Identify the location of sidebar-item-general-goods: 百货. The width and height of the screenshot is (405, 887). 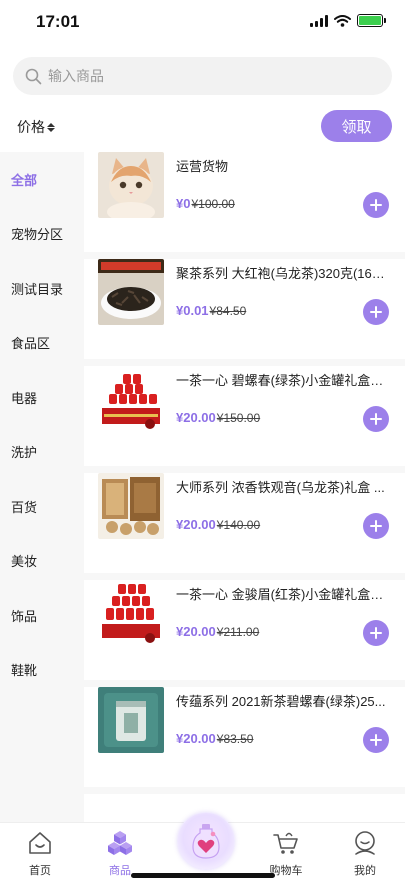
(42, 506).